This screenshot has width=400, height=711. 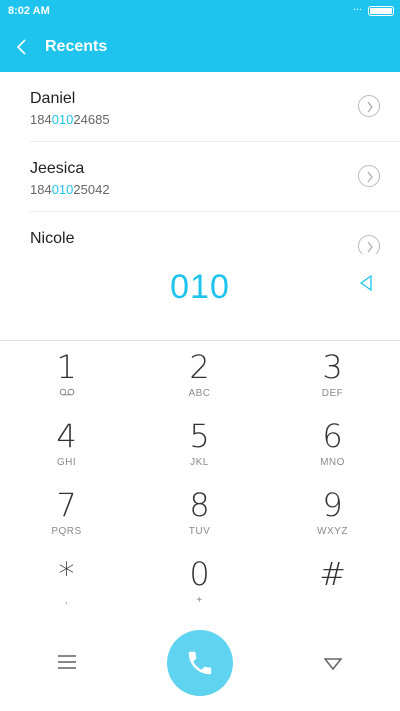 I want to click on key-6: 6 MNO, so click(x=332, y=443).